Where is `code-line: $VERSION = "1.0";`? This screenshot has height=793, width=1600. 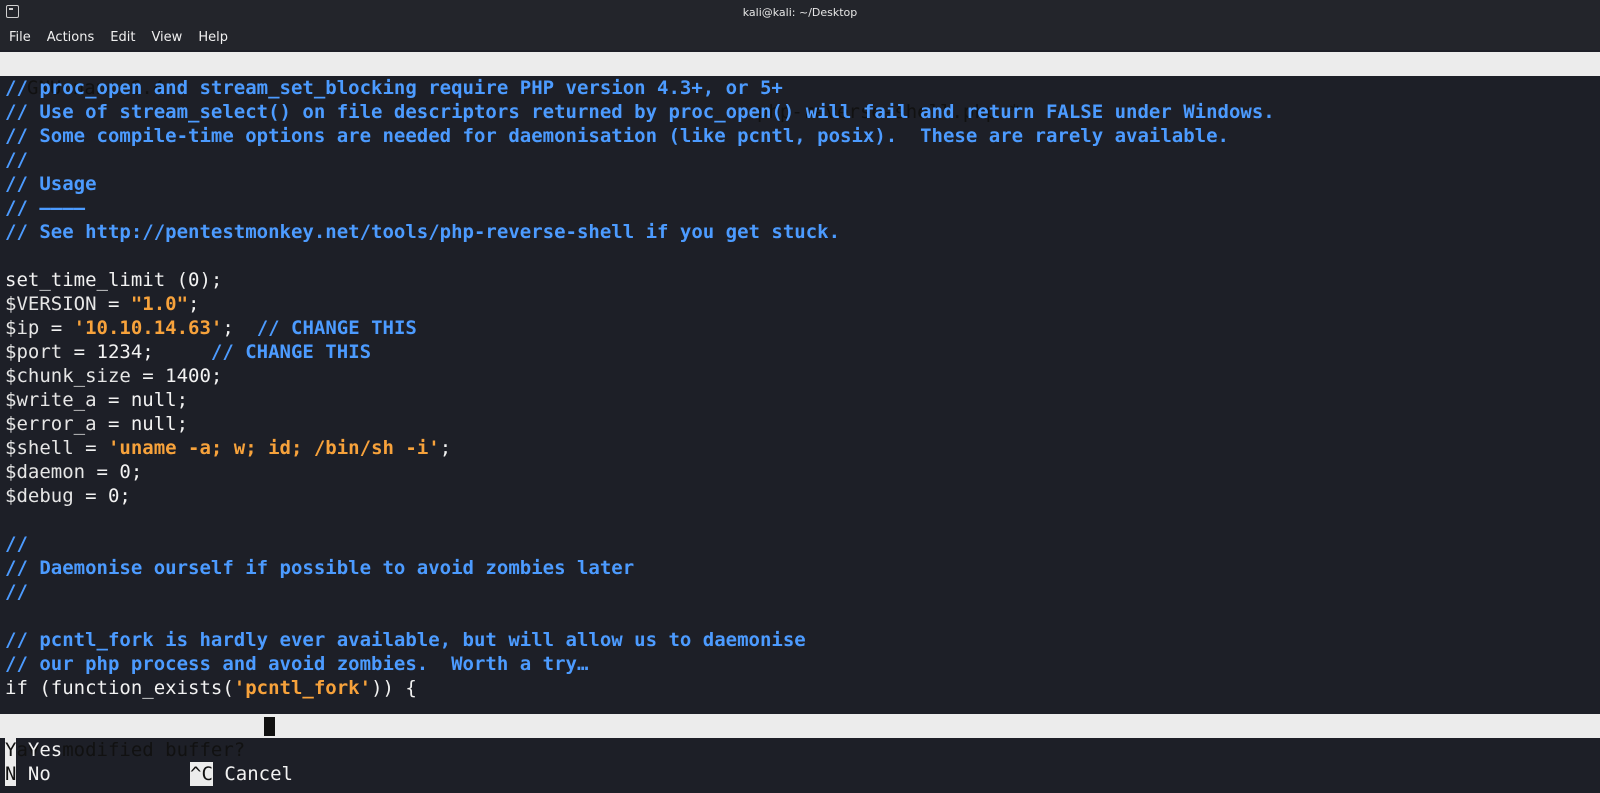
code-line: $VERSION = "1.0"; is located at coordinates (102, 304).